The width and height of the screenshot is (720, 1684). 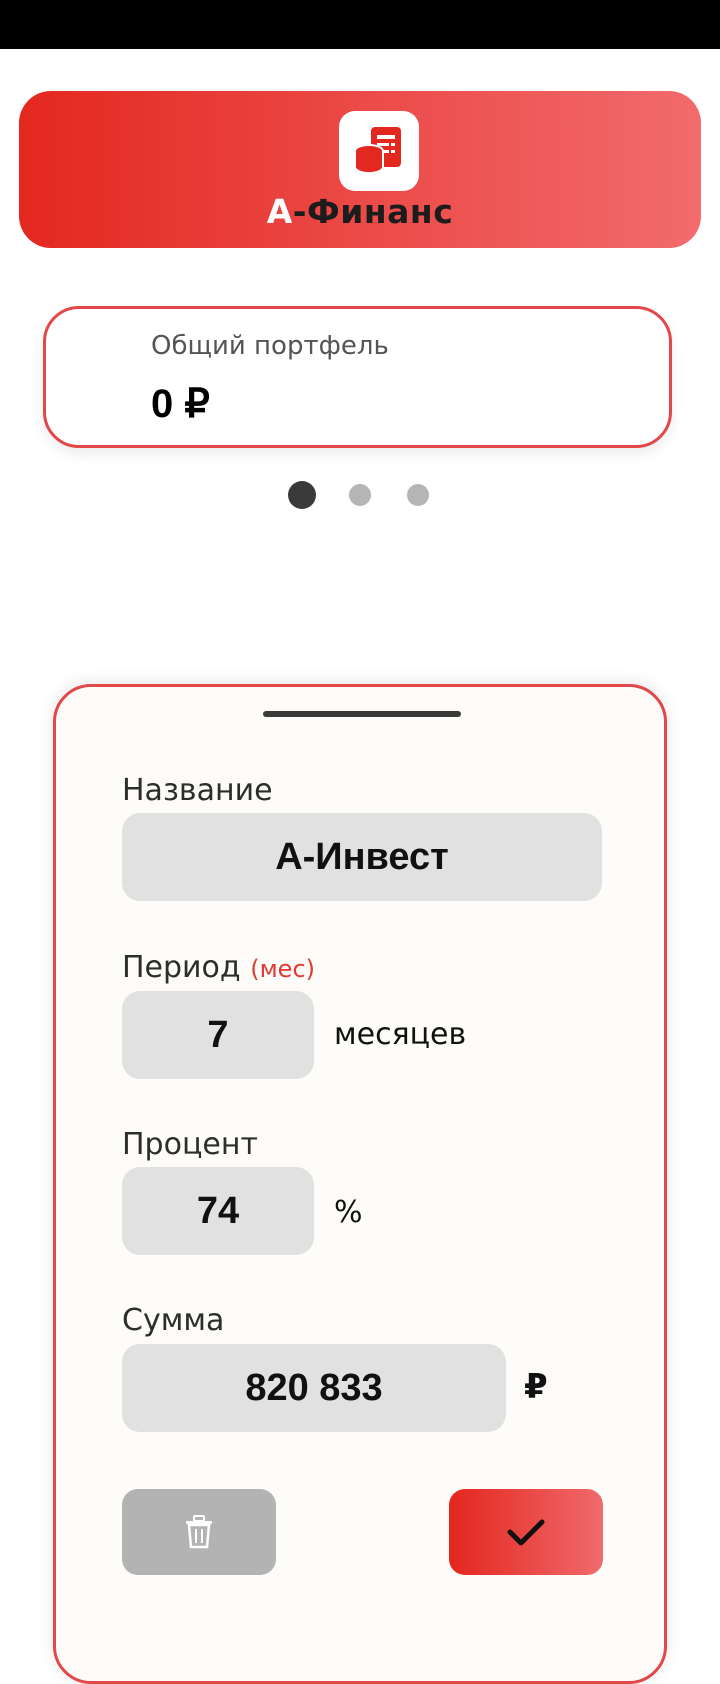 What do you see at coordinates (400, 1034) in the screenshot?
I see `period-suffix: месяцев` at bounding box center [400, 1034].